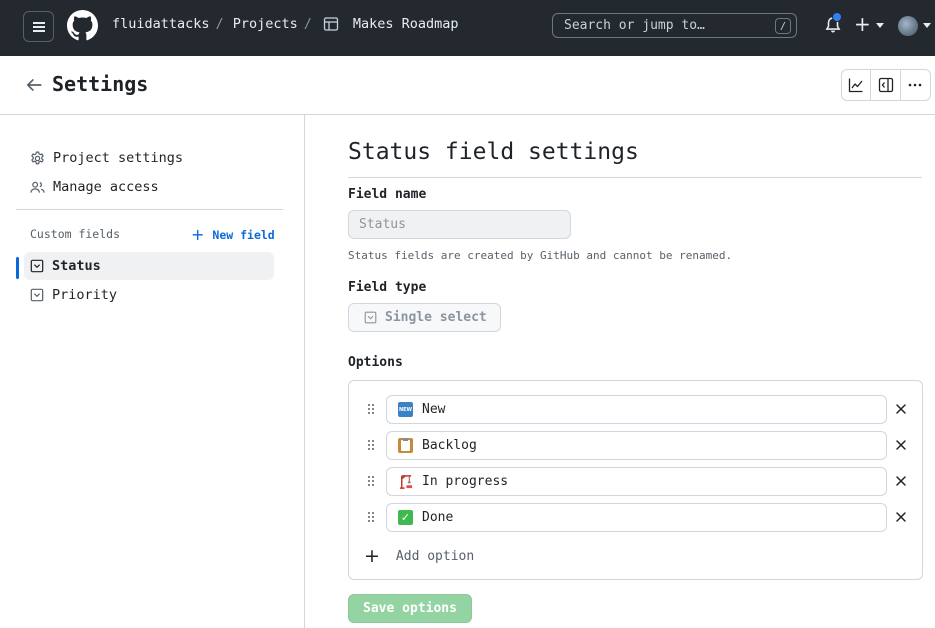  I want to click on option-input-done: ✓ Done, so click(636, 517).